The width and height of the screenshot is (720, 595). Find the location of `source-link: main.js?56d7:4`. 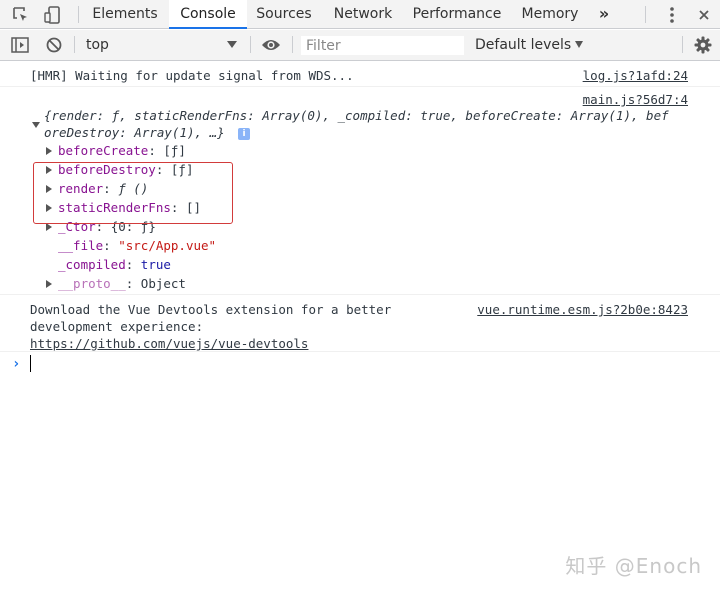

source-link: main.js?56d7:4 is located at coordinates (635, 99).